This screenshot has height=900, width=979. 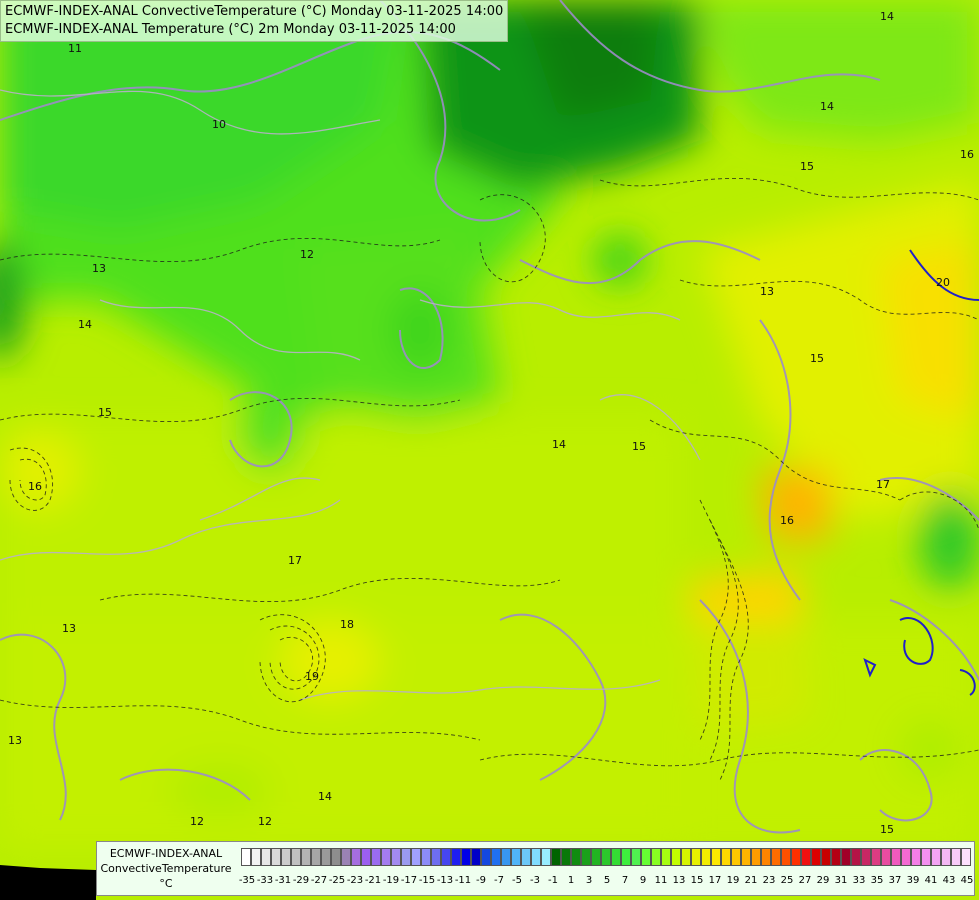 I want to click on legend-tick-label: 23, so click(x=769, y=880).